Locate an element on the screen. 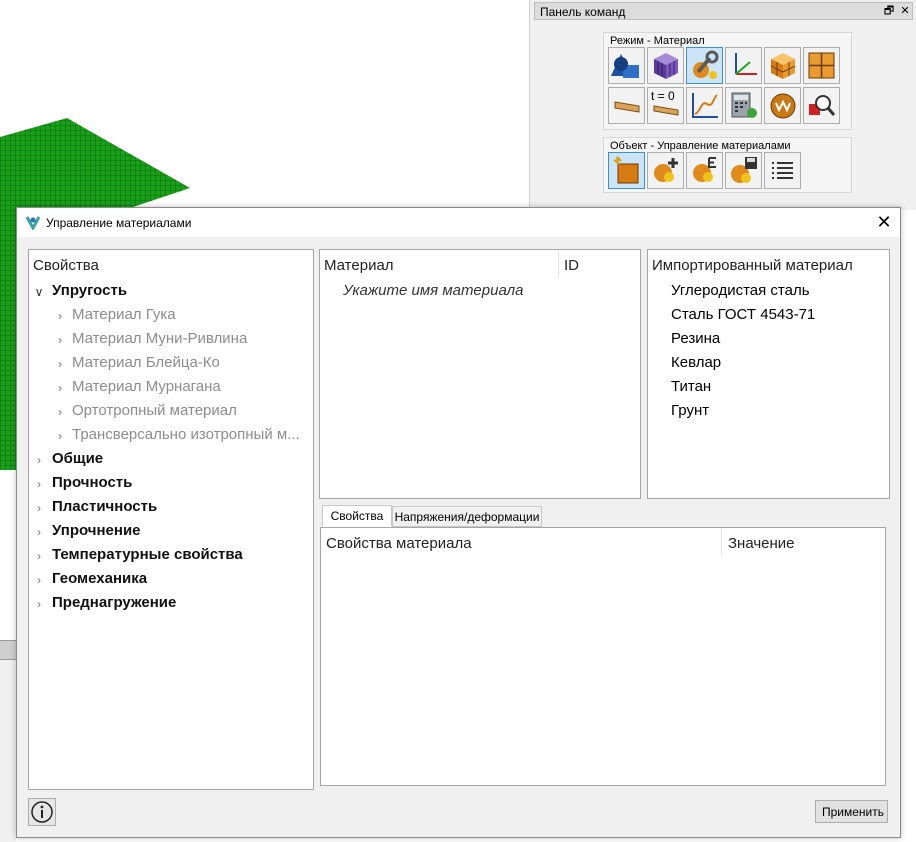 This screenshot has width=916, height=842. tree-item-label: Температурные свойства is located at coordinates (147, 554).